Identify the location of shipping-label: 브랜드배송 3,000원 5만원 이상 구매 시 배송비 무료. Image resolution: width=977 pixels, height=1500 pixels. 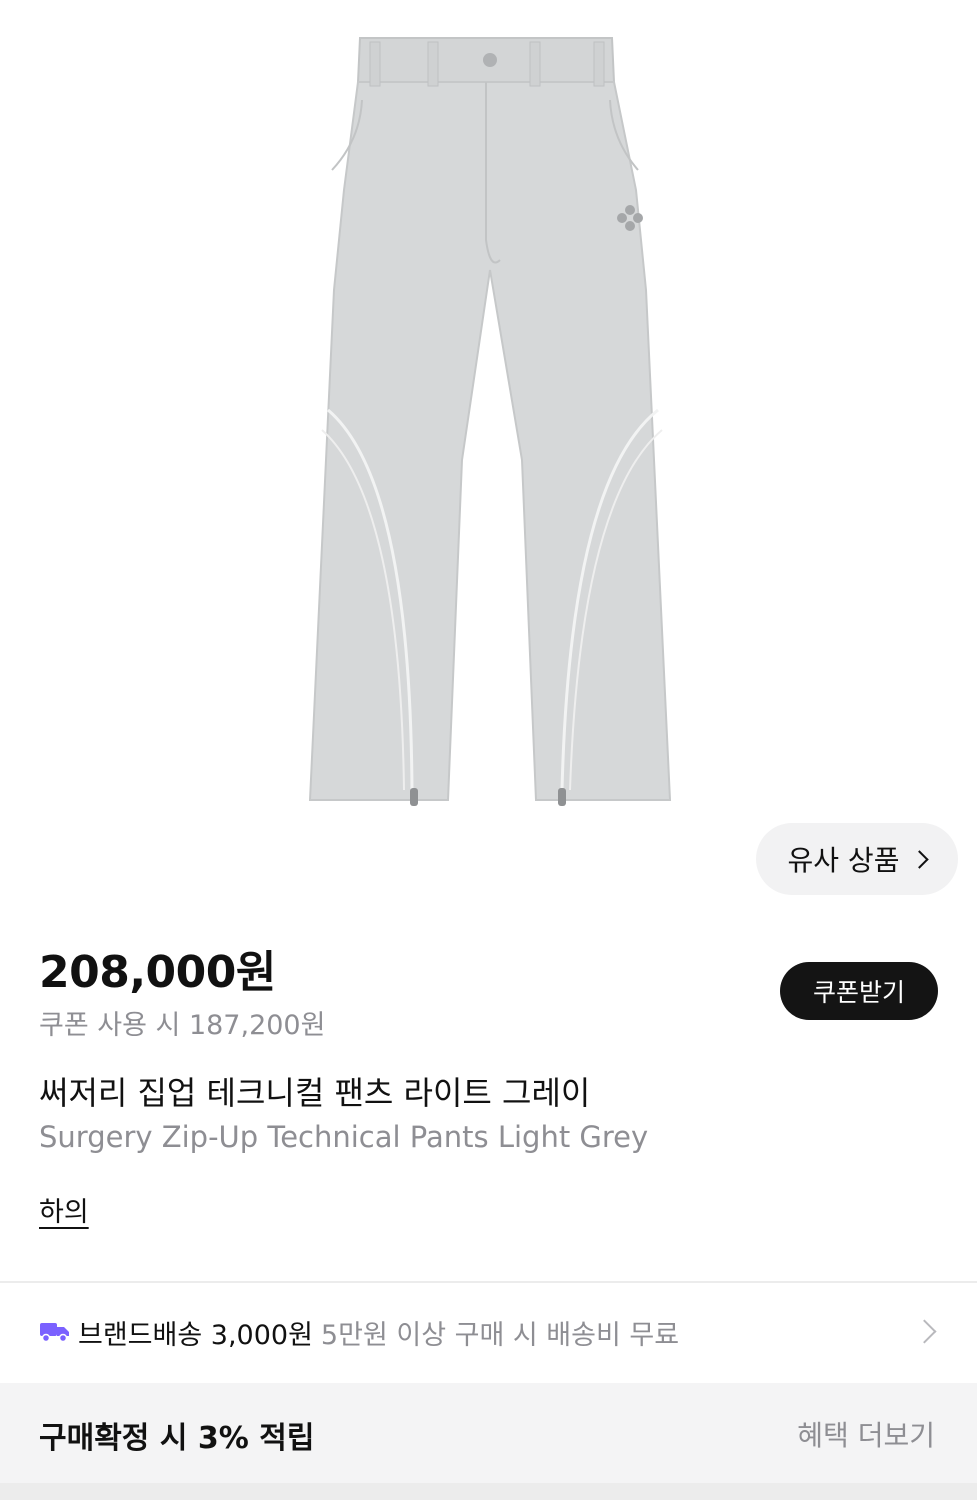
(378, 1332).